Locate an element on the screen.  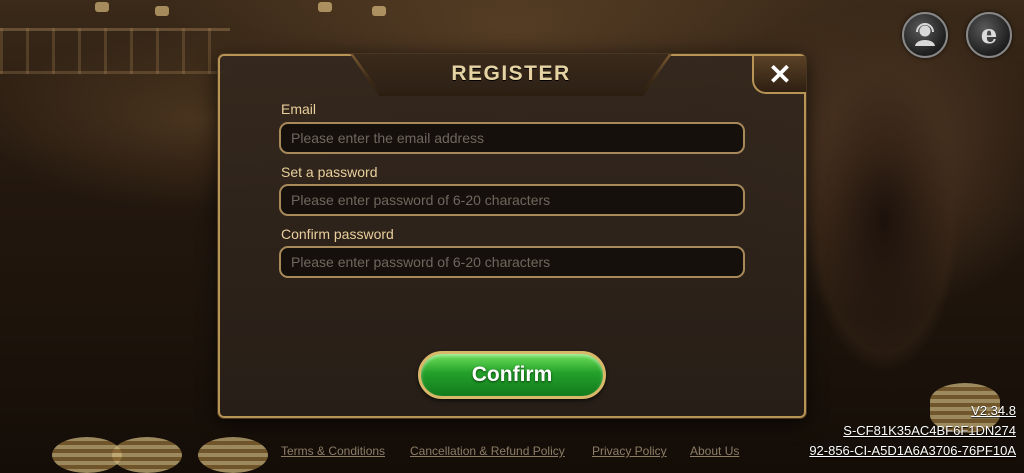
balcony-railing is located at coordinates (115, 51).